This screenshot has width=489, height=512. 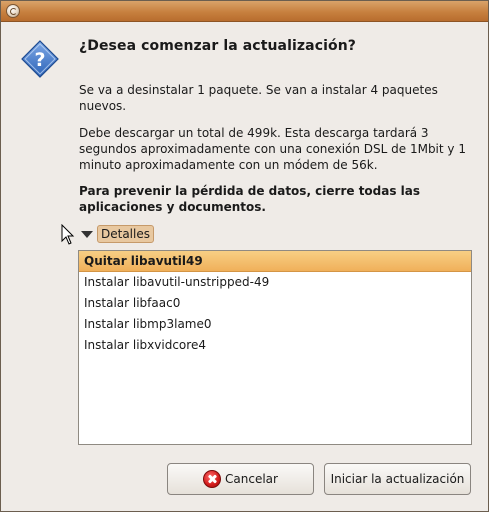 I want to click on window-menu-icon, so click(x=13, y=11).